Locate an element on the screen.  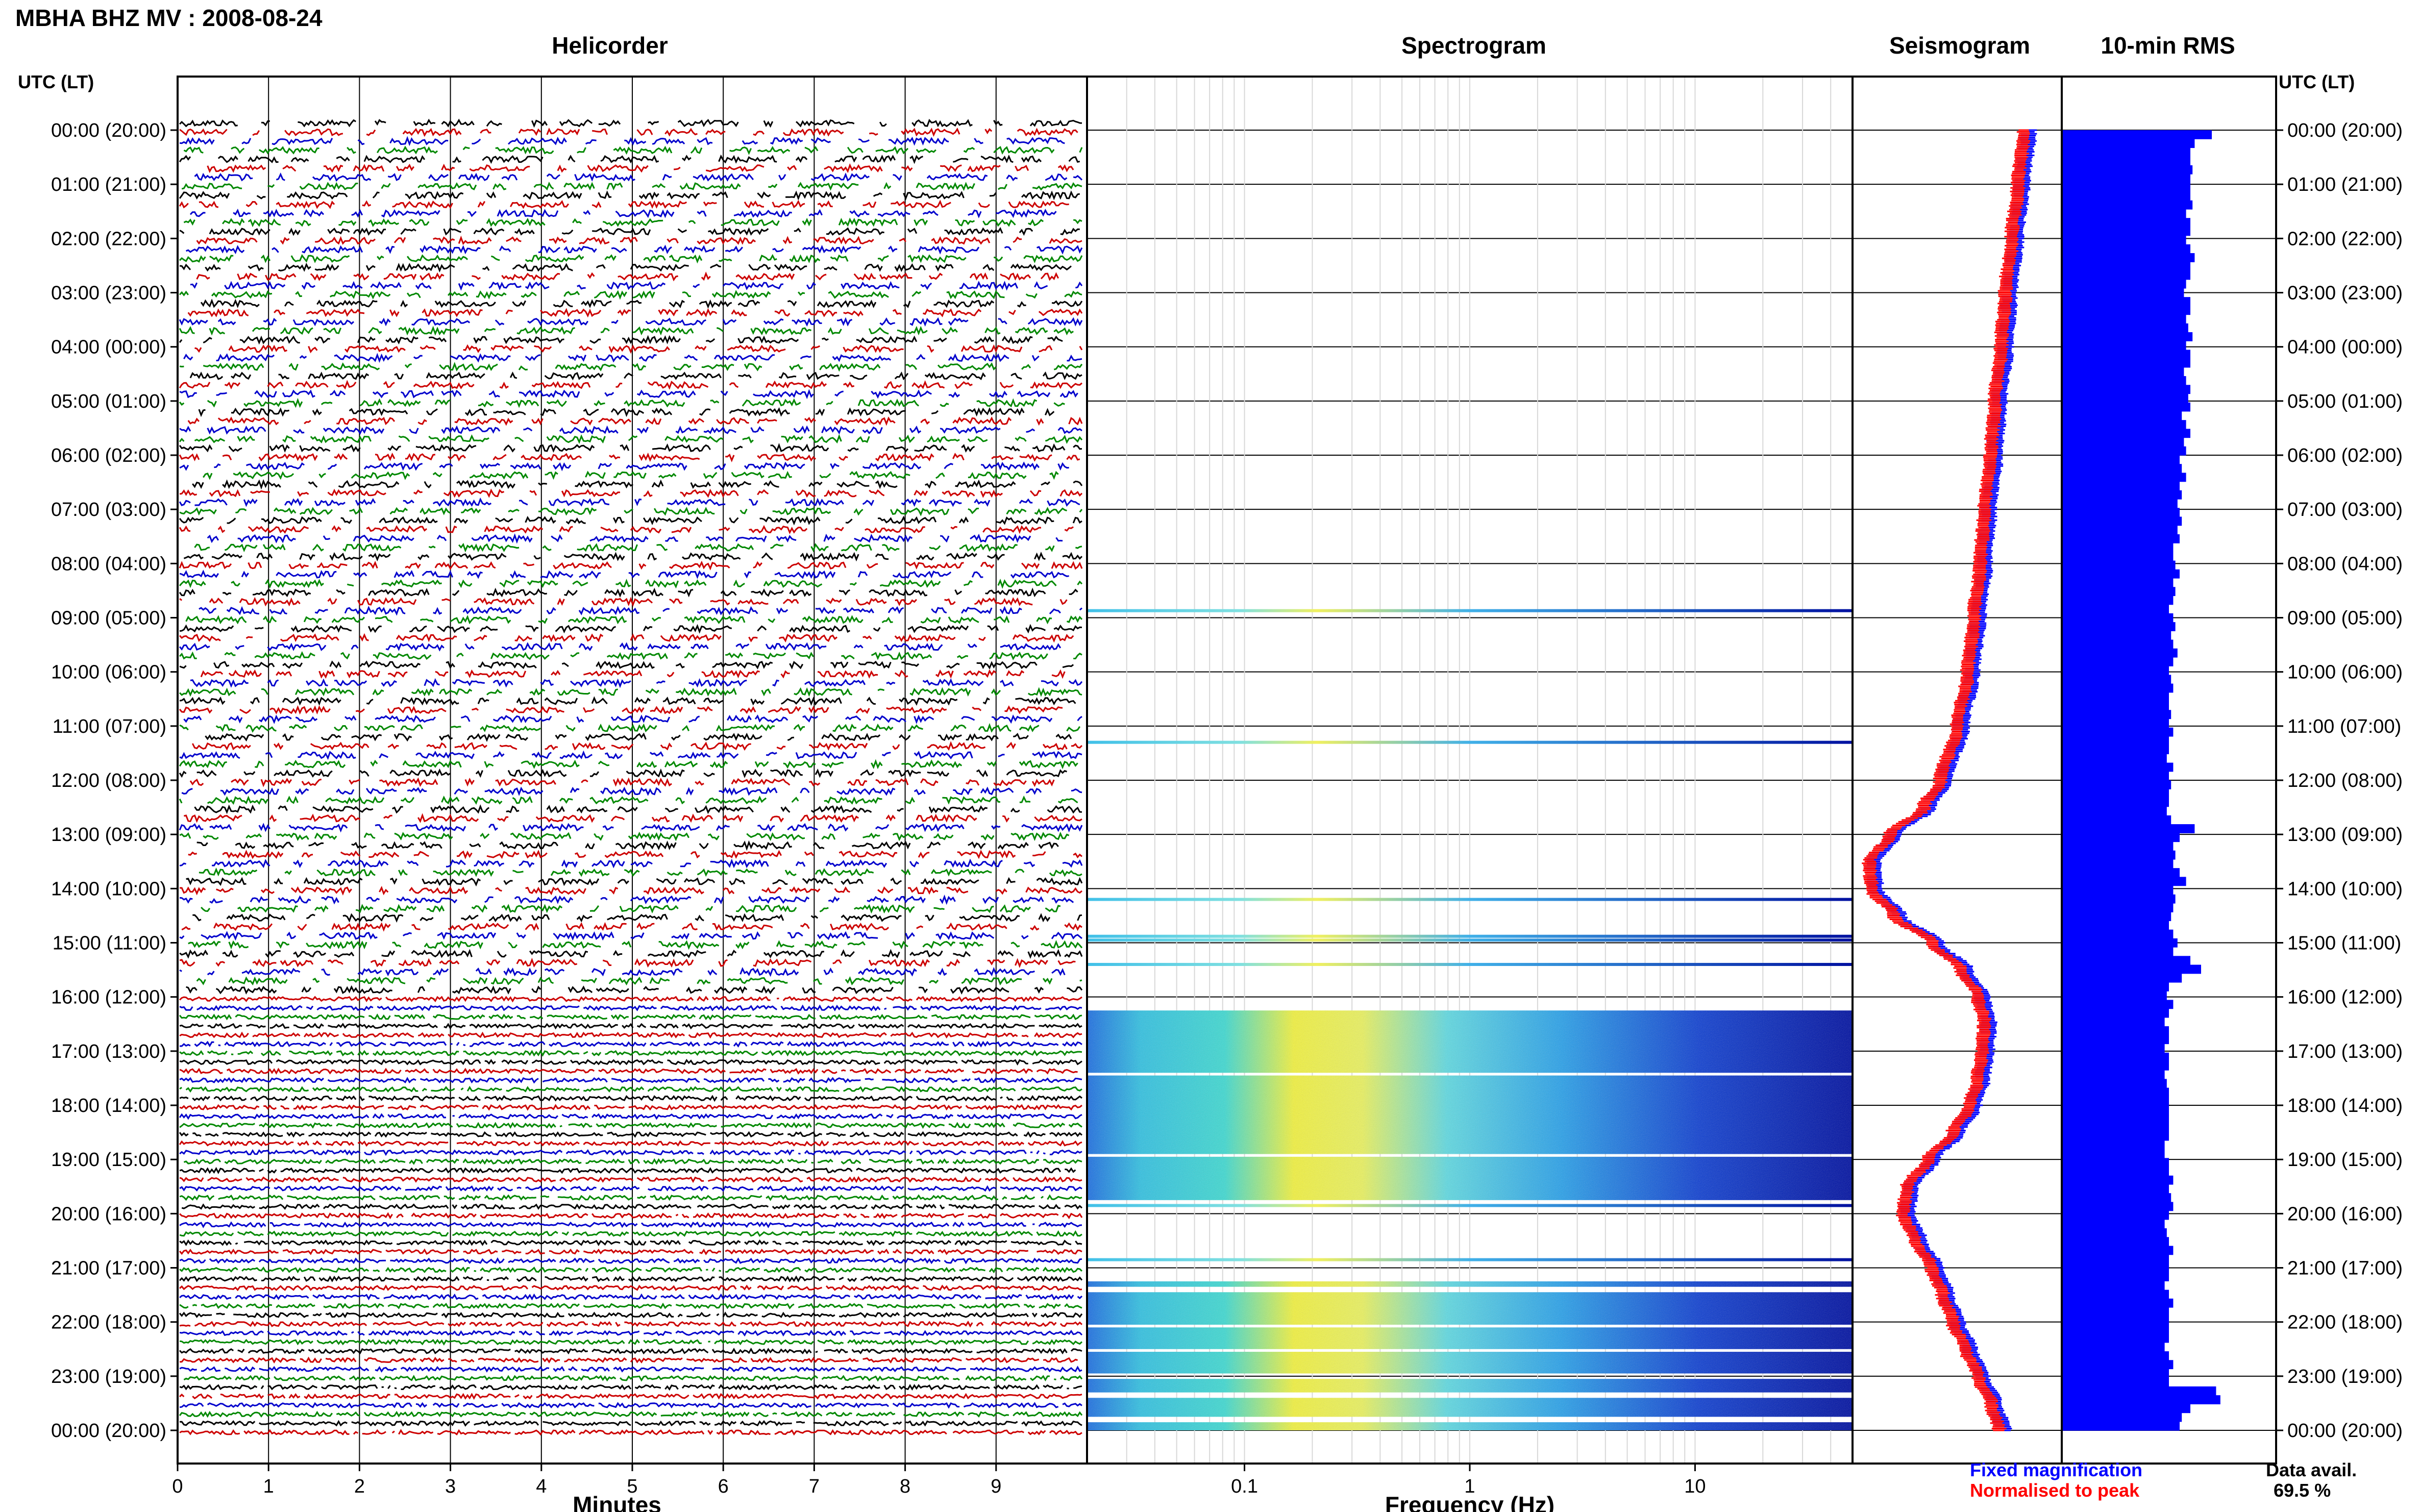
hour-label-right: 01:00 (21:00) is located at coordinates (2345, 184).